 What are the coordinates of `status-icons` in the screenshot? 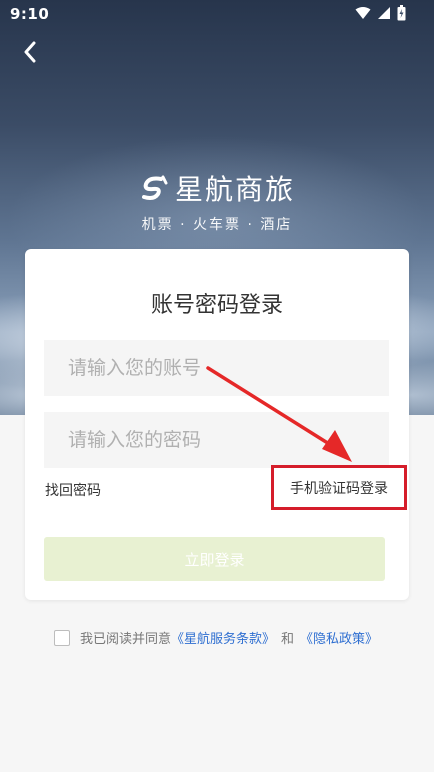 It's located at (380, 13).